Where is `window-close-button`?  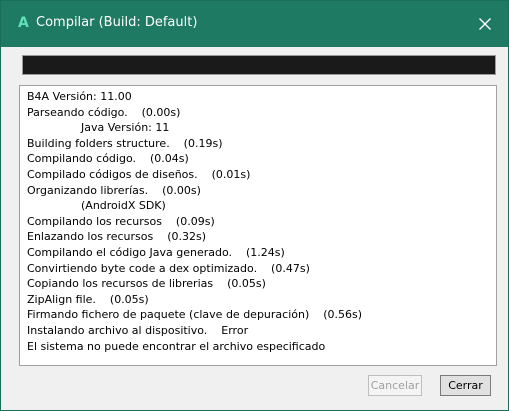 window-close-button is located at coordinates (485, 24).